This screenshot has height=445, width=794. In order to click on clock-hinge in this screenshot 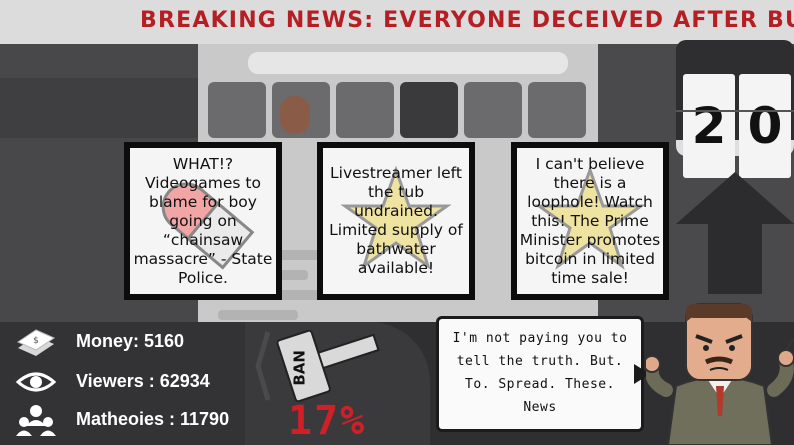, I will do `click(735, 111)`.